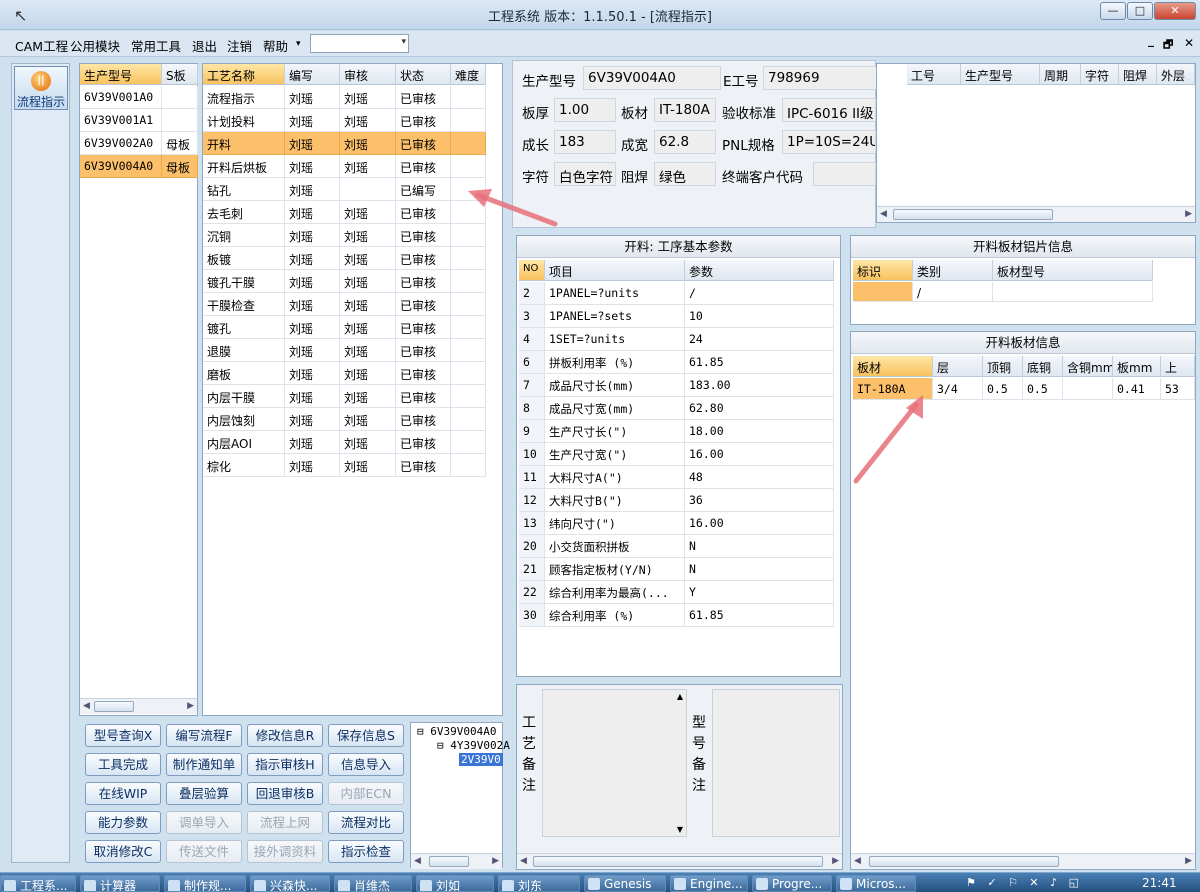  I want to click on action-button-0-1: 编写流程F, so click(204, 735).